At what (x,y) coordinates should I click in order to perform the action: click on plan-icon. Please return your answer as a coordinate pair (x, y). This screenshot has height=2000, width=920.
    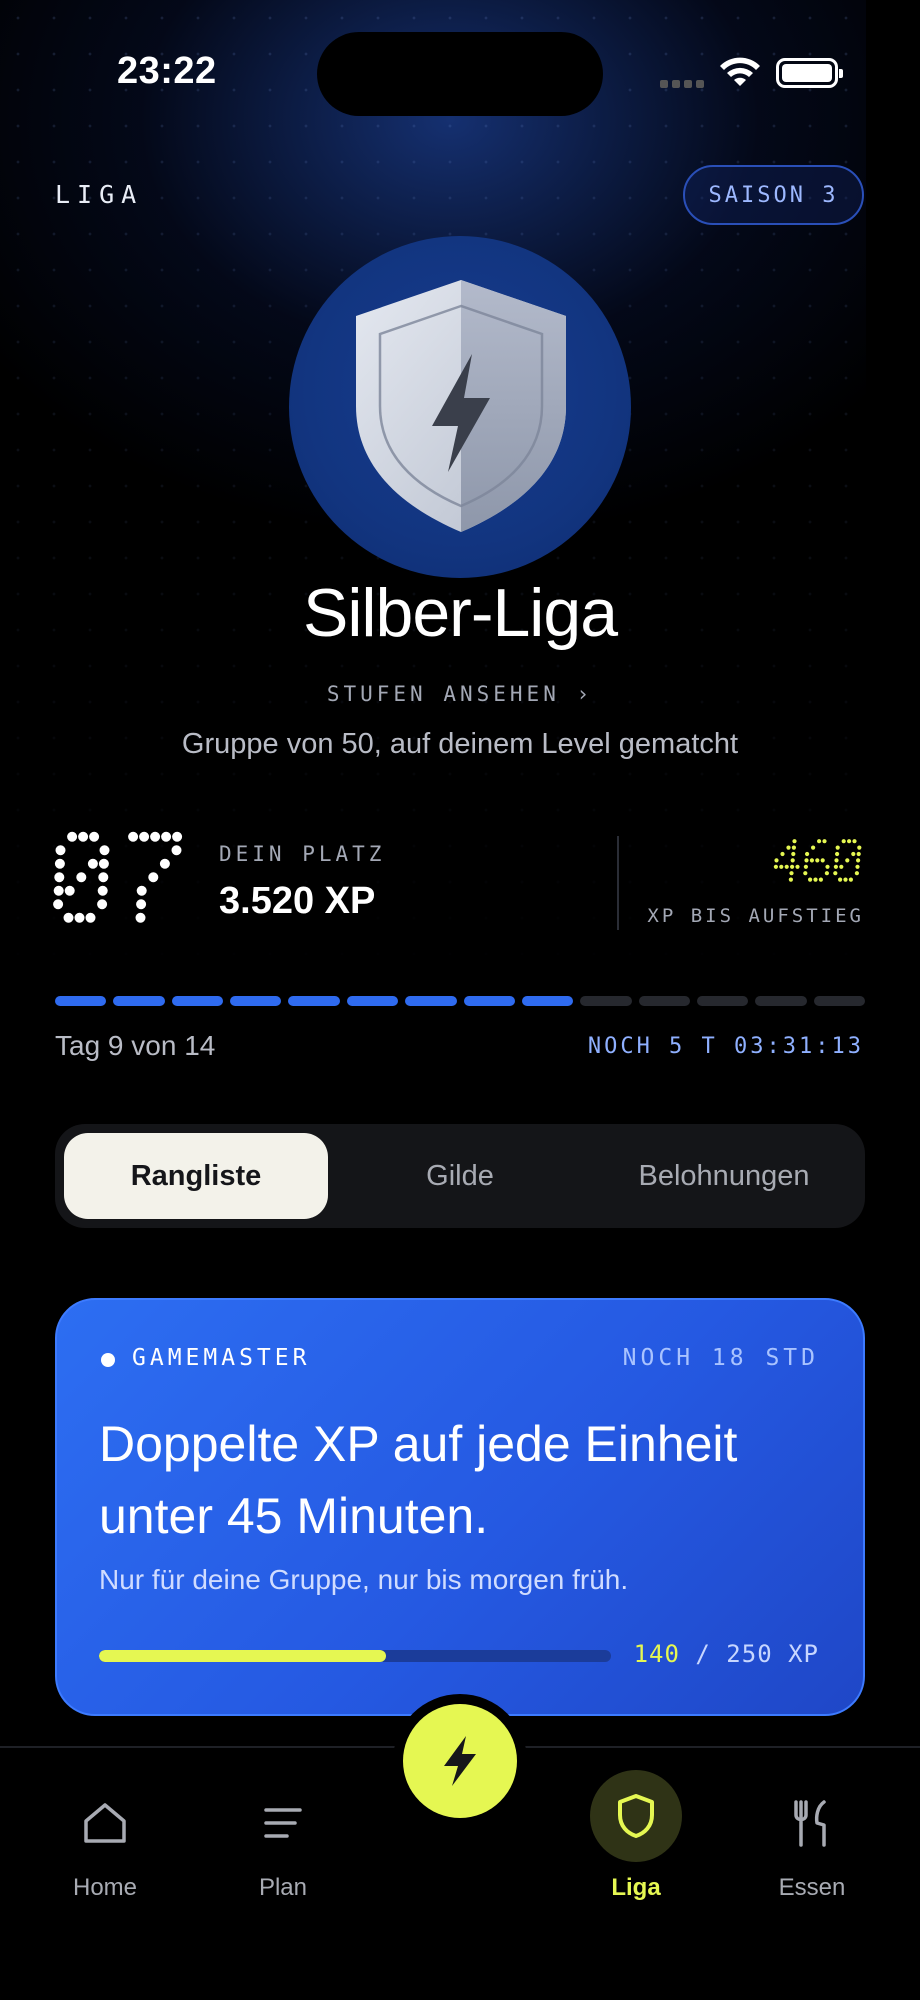
    Looking at the image, I should click on (283, 1823).